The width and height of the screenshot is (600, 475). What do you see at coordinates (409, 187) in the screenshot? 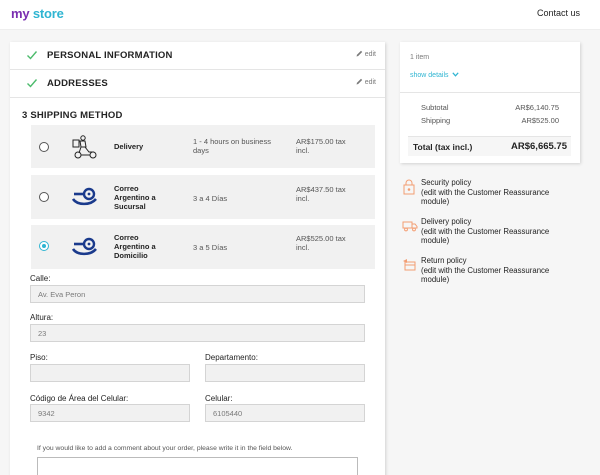
I see `security-shield-icon` at bounding box center [409, 187].